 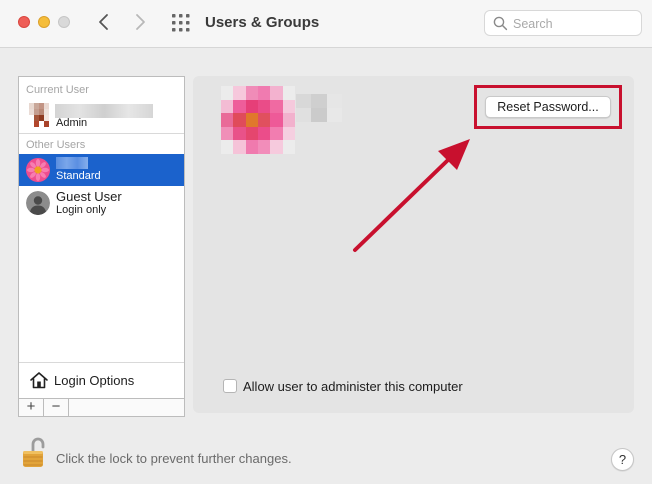 I want to click on remove-user-button: −, so click(x=56, y=408).